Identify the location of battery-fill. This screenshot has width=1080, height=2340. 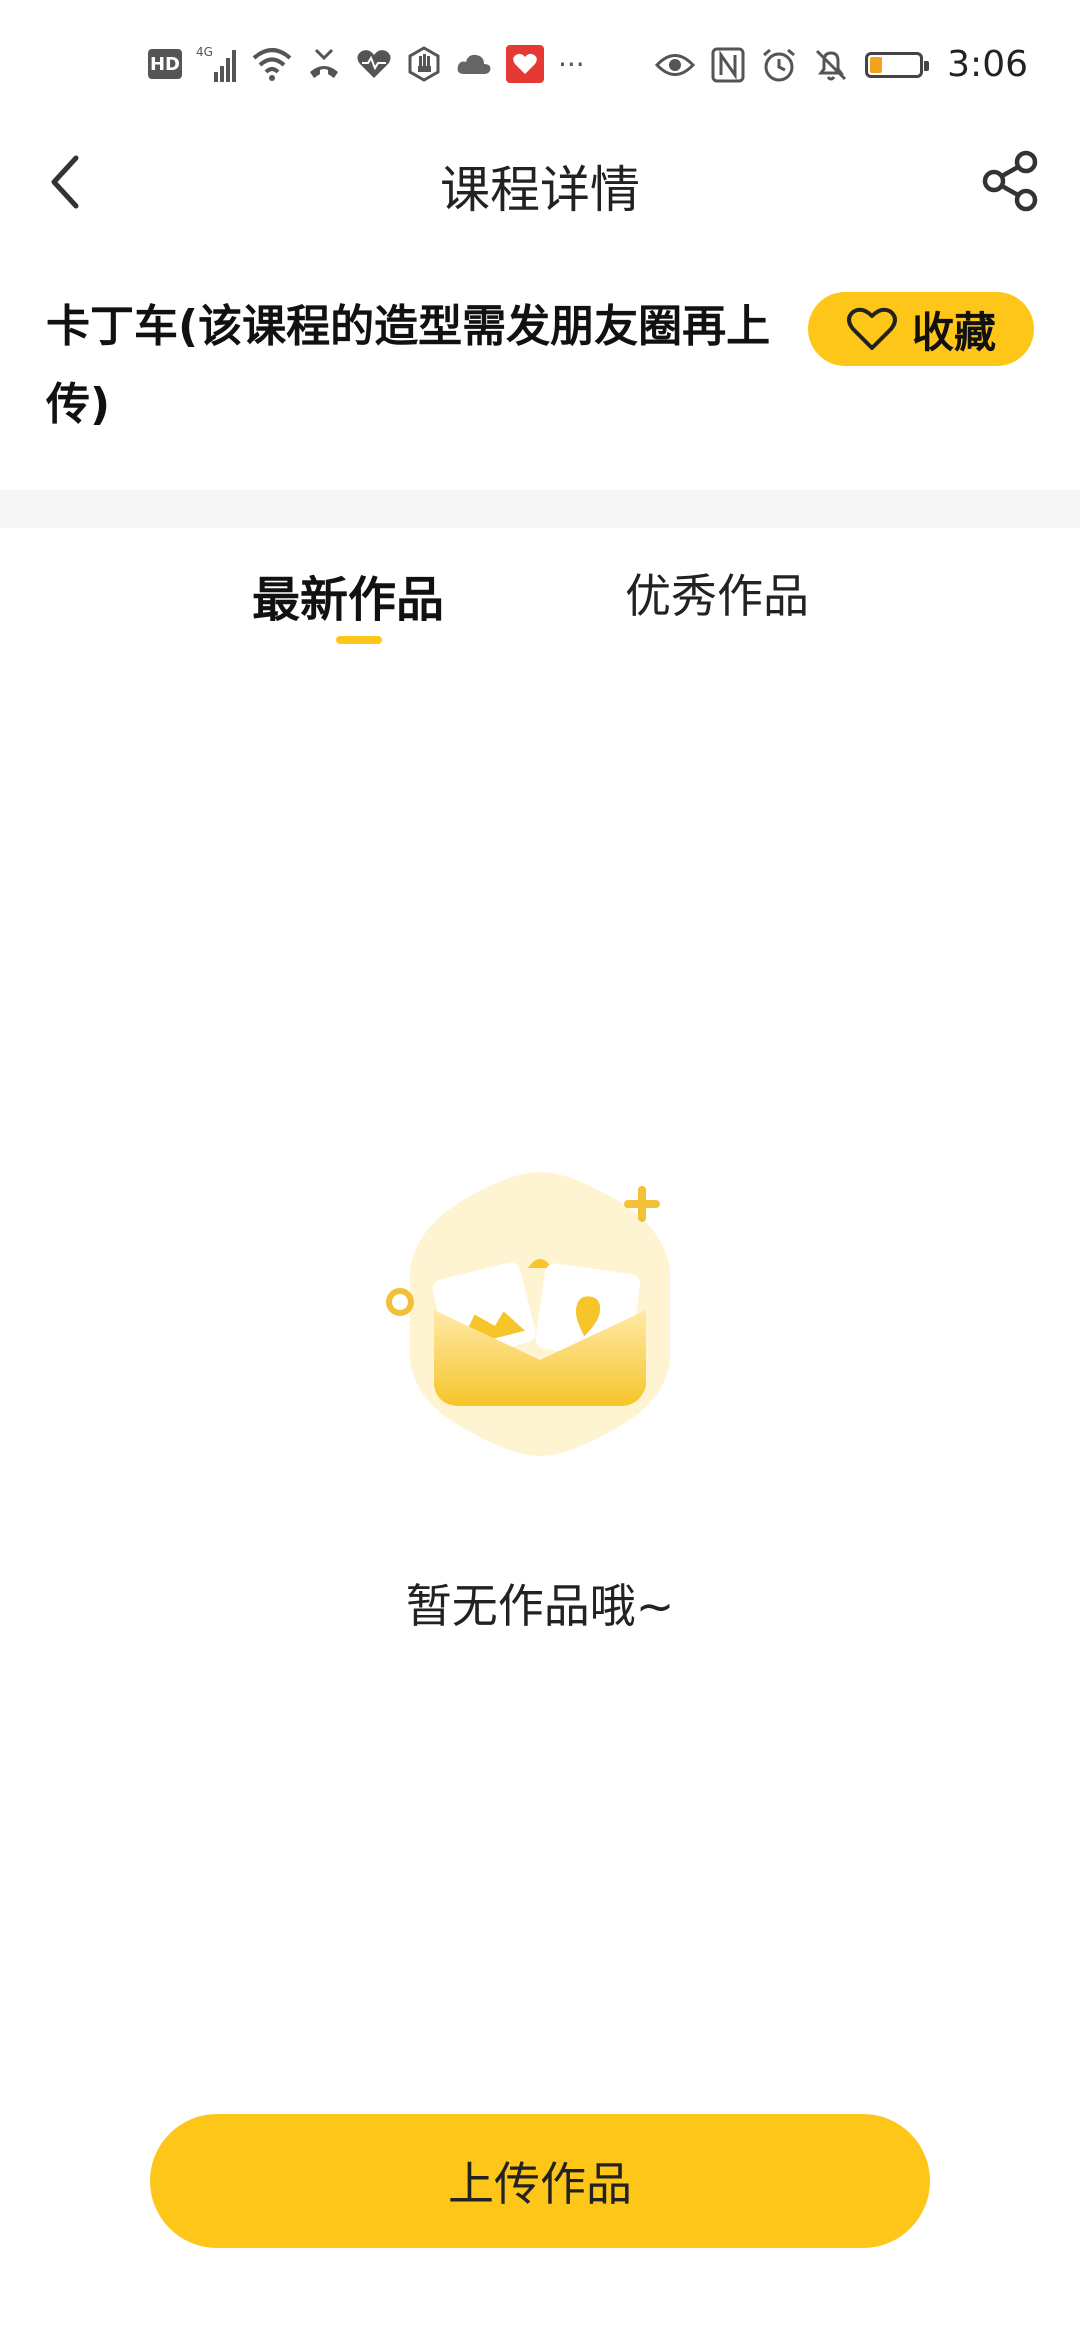
(876, 64).